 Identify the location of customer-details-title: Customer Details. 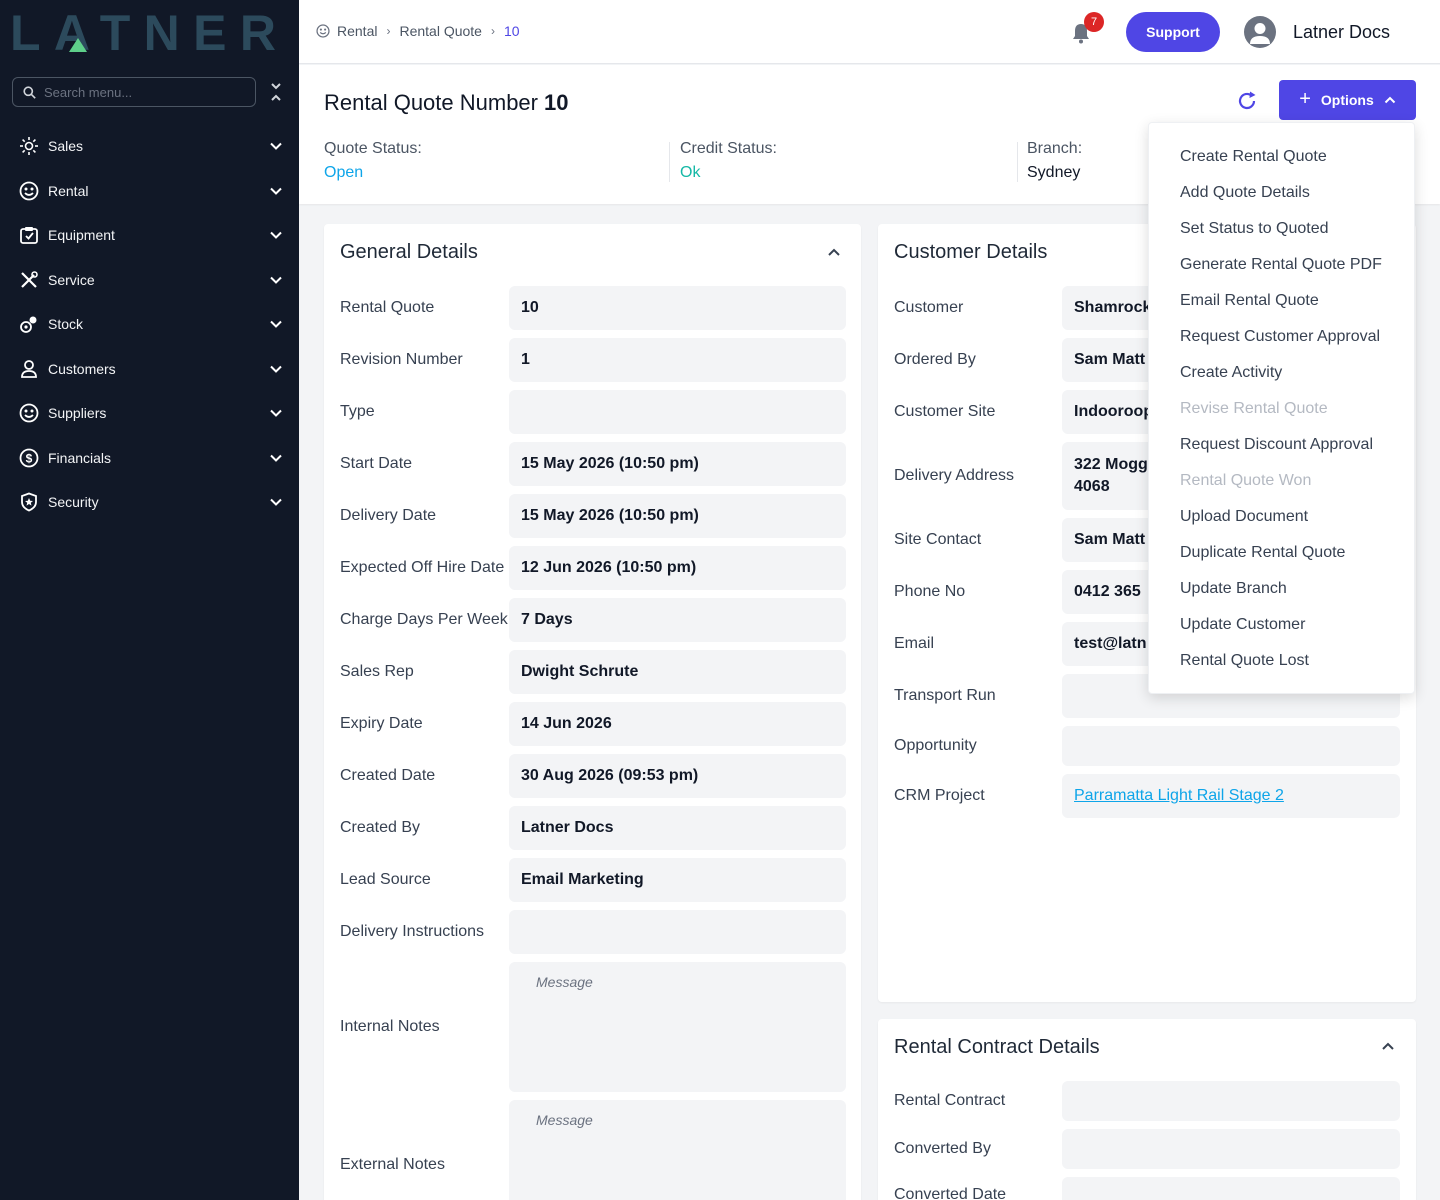
(971, 252).